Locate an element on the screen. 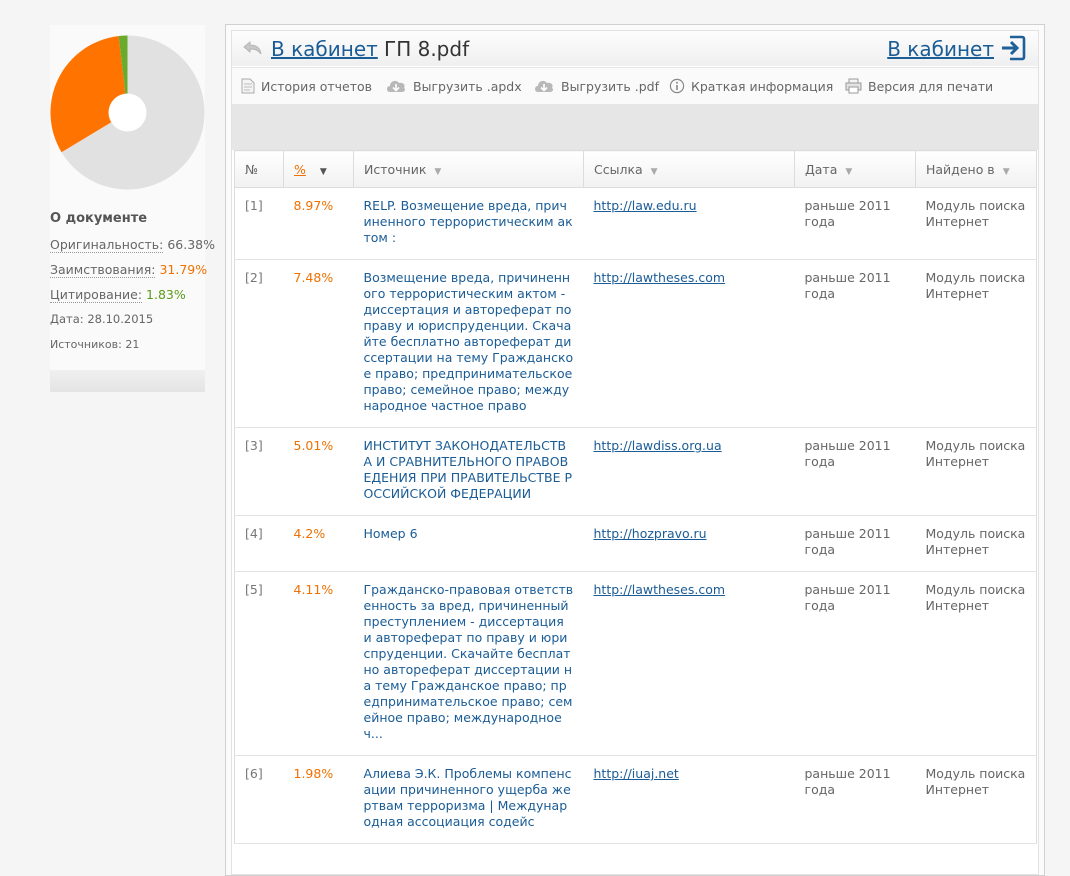 The image size is (1070, 876). print-version-button: Версия для печати is located at coordinates (919, 86).